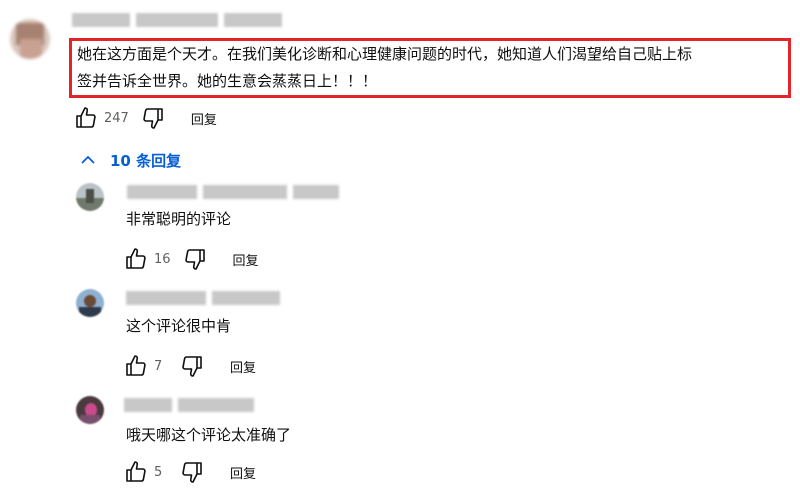 Image resolution: width=800 pixels, height=498 pixels. I want to click on reply-actions: 5 回复, so click(190, 472).